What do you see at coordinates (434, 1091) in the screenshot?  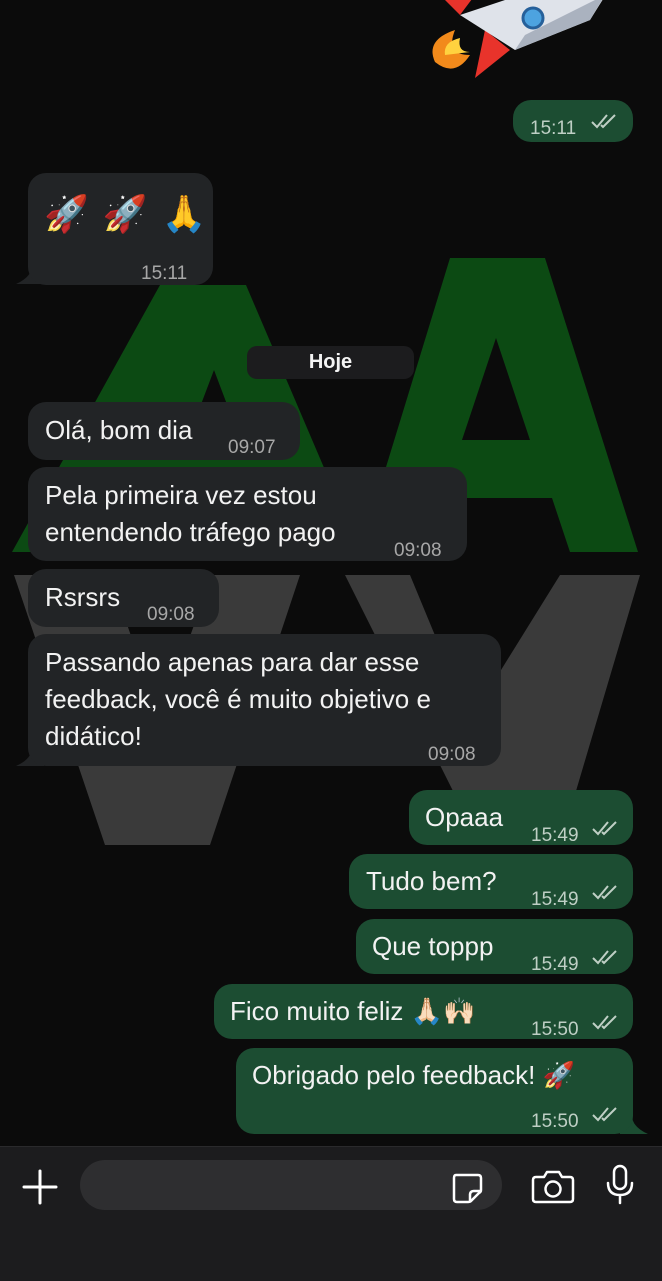 I see `message-bubble-outgoing: Obrigado pelo feedback! 🚀 15:50` at bounding box center [434, 1091].